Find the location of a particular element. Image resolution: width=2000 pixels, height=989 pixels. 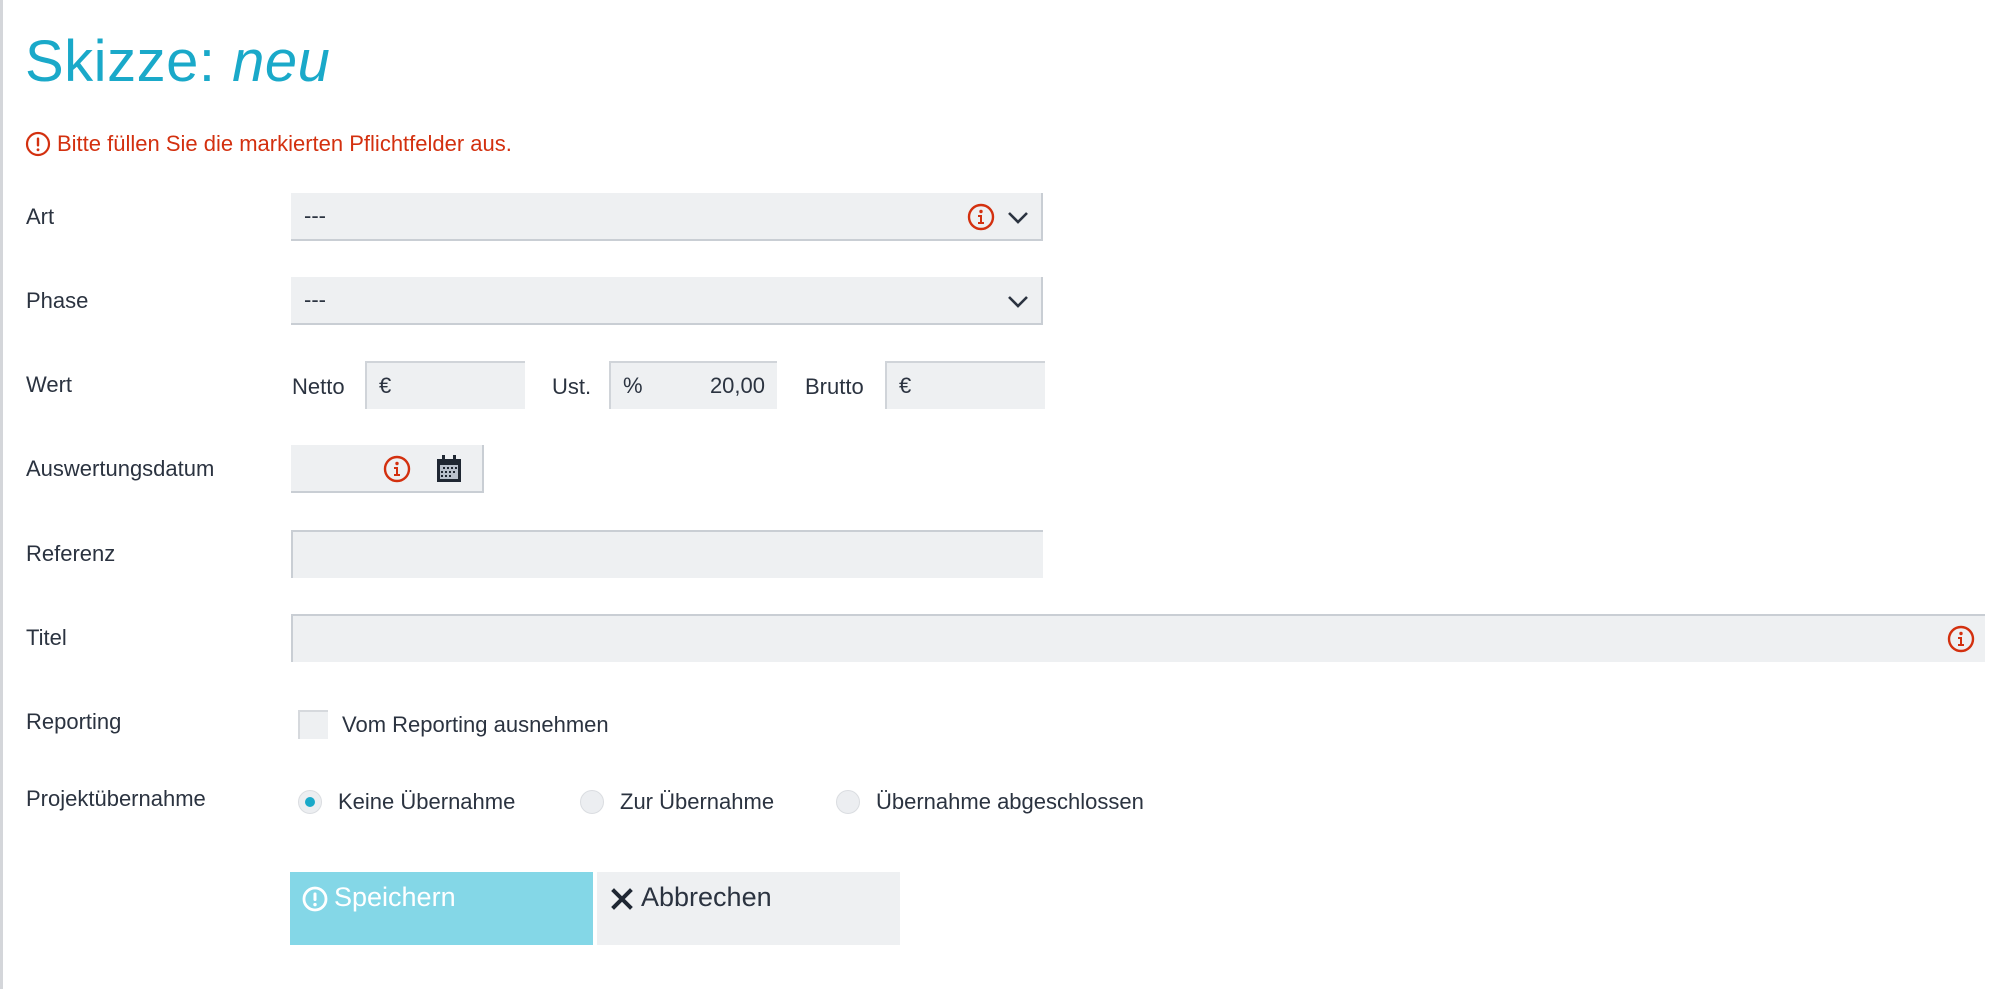

label-auswertungsdatum: Auswertungsdatum is located at coordinates (120, 468).